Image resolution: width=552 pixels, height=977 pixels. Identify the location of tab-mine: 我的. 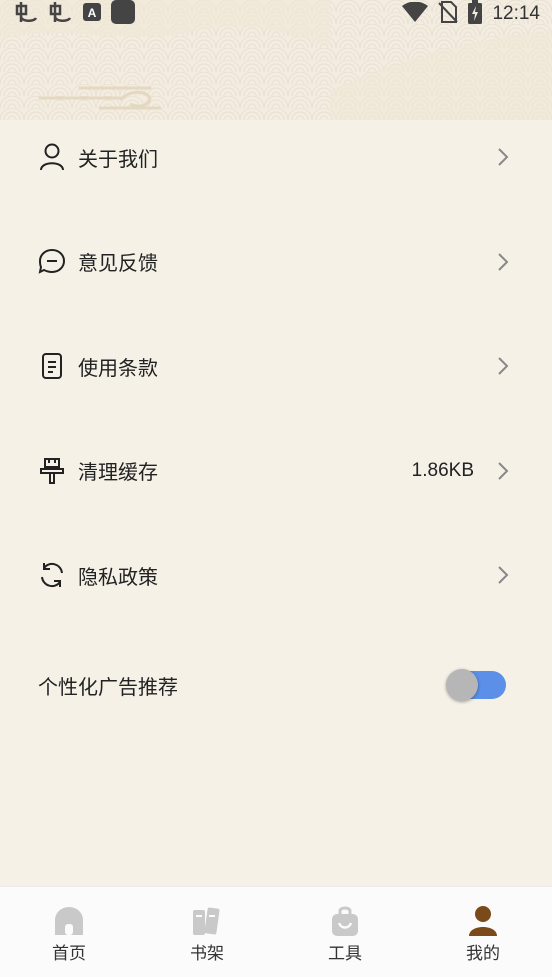
(483, 932).